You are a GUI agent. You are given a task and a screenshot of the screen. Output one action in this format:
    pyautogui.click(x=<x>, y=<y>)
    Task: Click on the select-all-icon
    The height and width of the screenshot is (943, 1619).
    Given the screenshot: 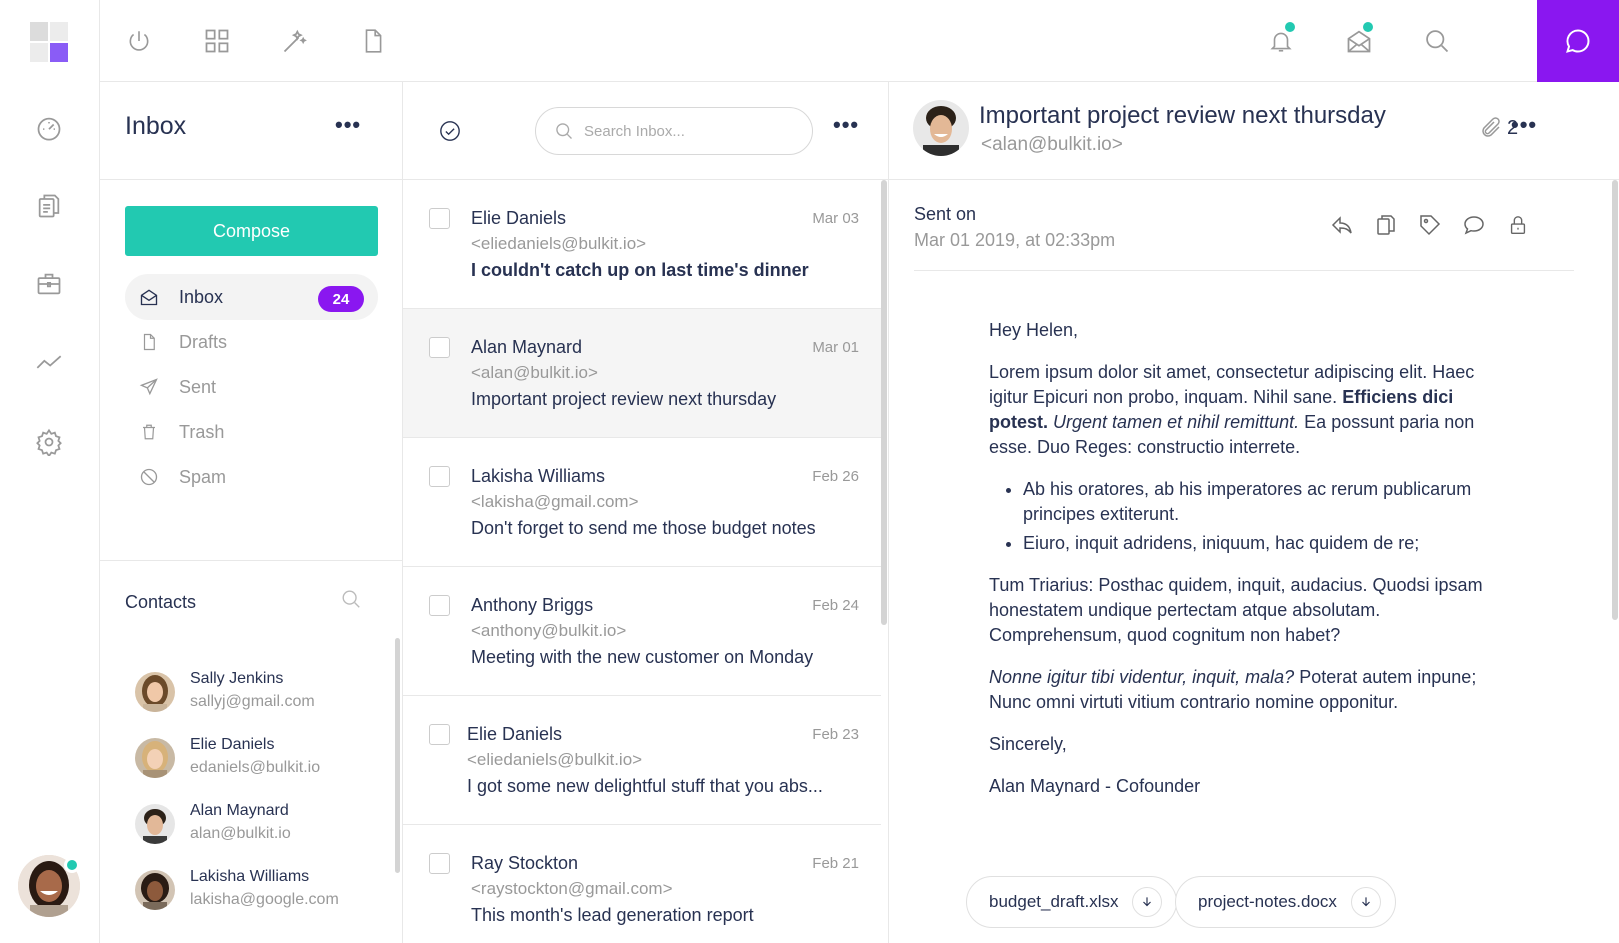 What is the action you would take?
    pyautogui.click(x=450, y=133)
    